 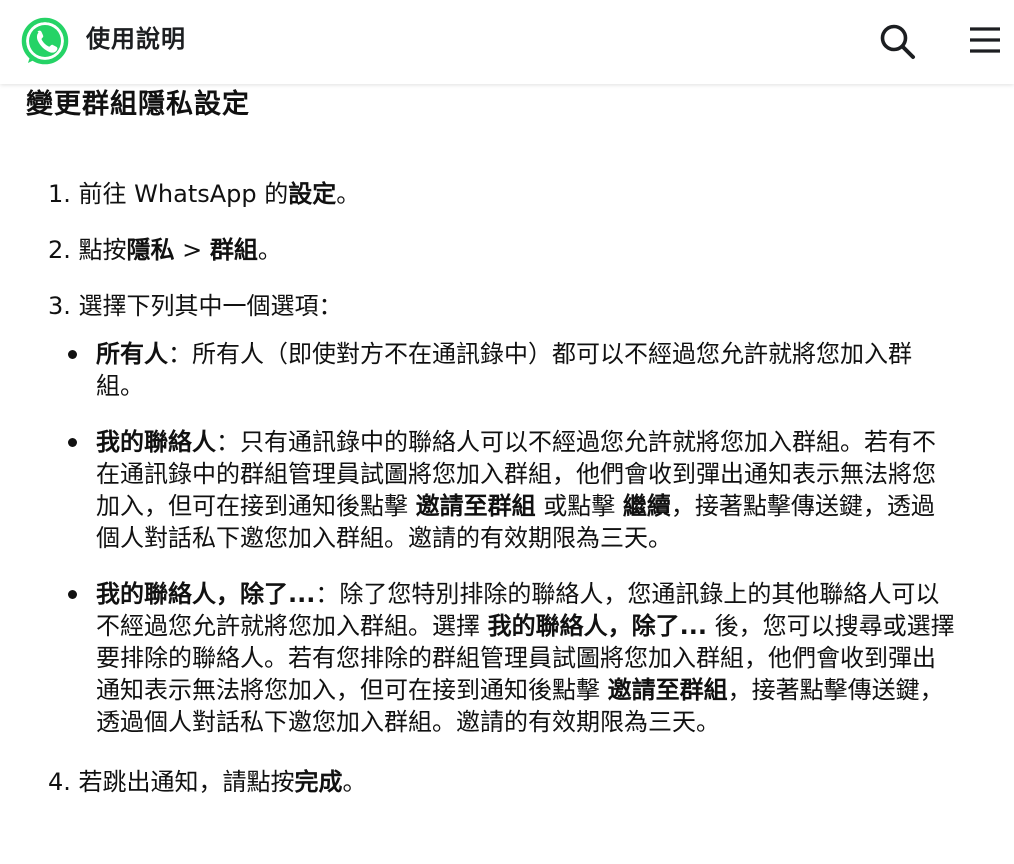 I want to click on step-text: 前往 WhatsApp 的, so click(x=183, y=194).